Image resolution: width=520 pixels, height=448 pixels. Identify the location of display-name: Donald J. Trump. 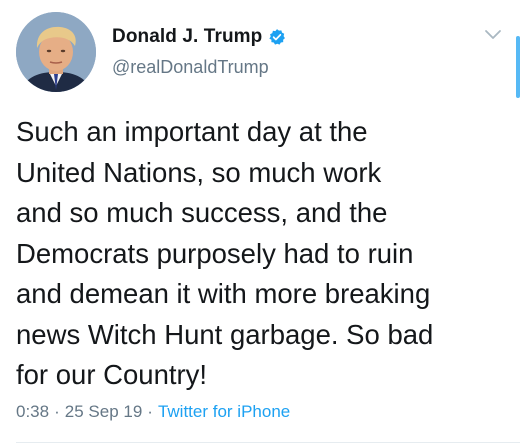
(187, 37).